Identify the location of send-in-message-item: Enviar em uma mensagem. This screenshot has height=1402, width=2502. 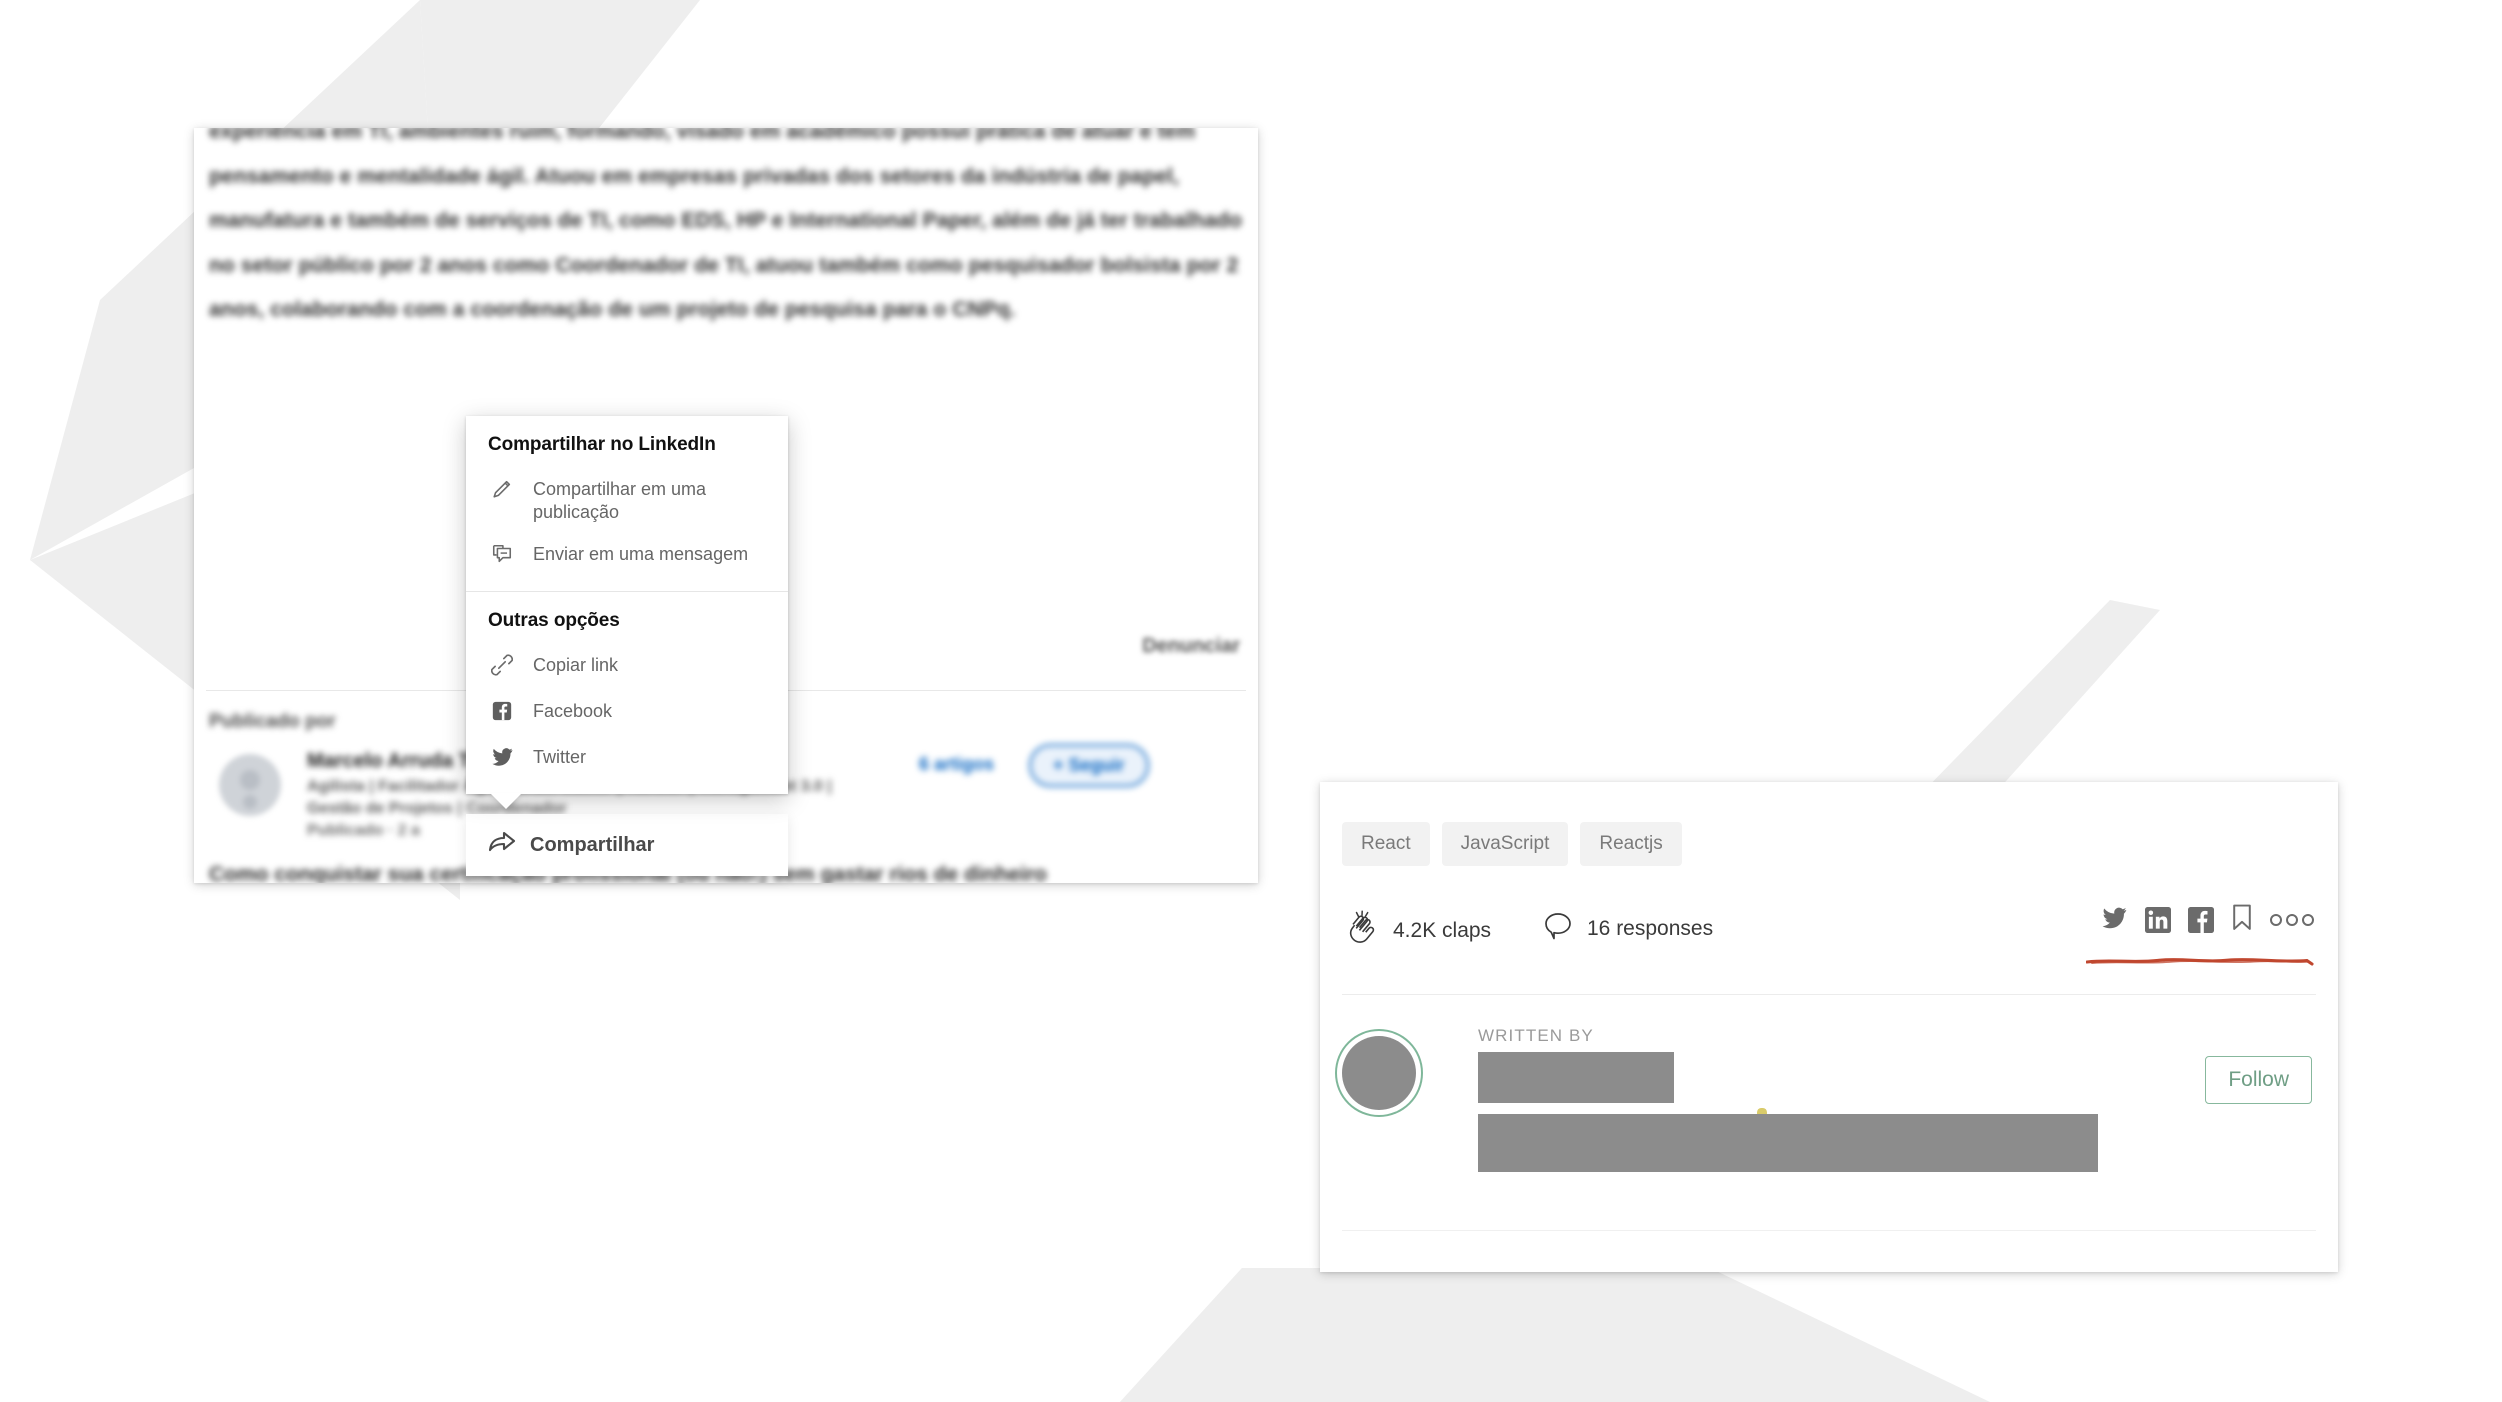
(627, 556).